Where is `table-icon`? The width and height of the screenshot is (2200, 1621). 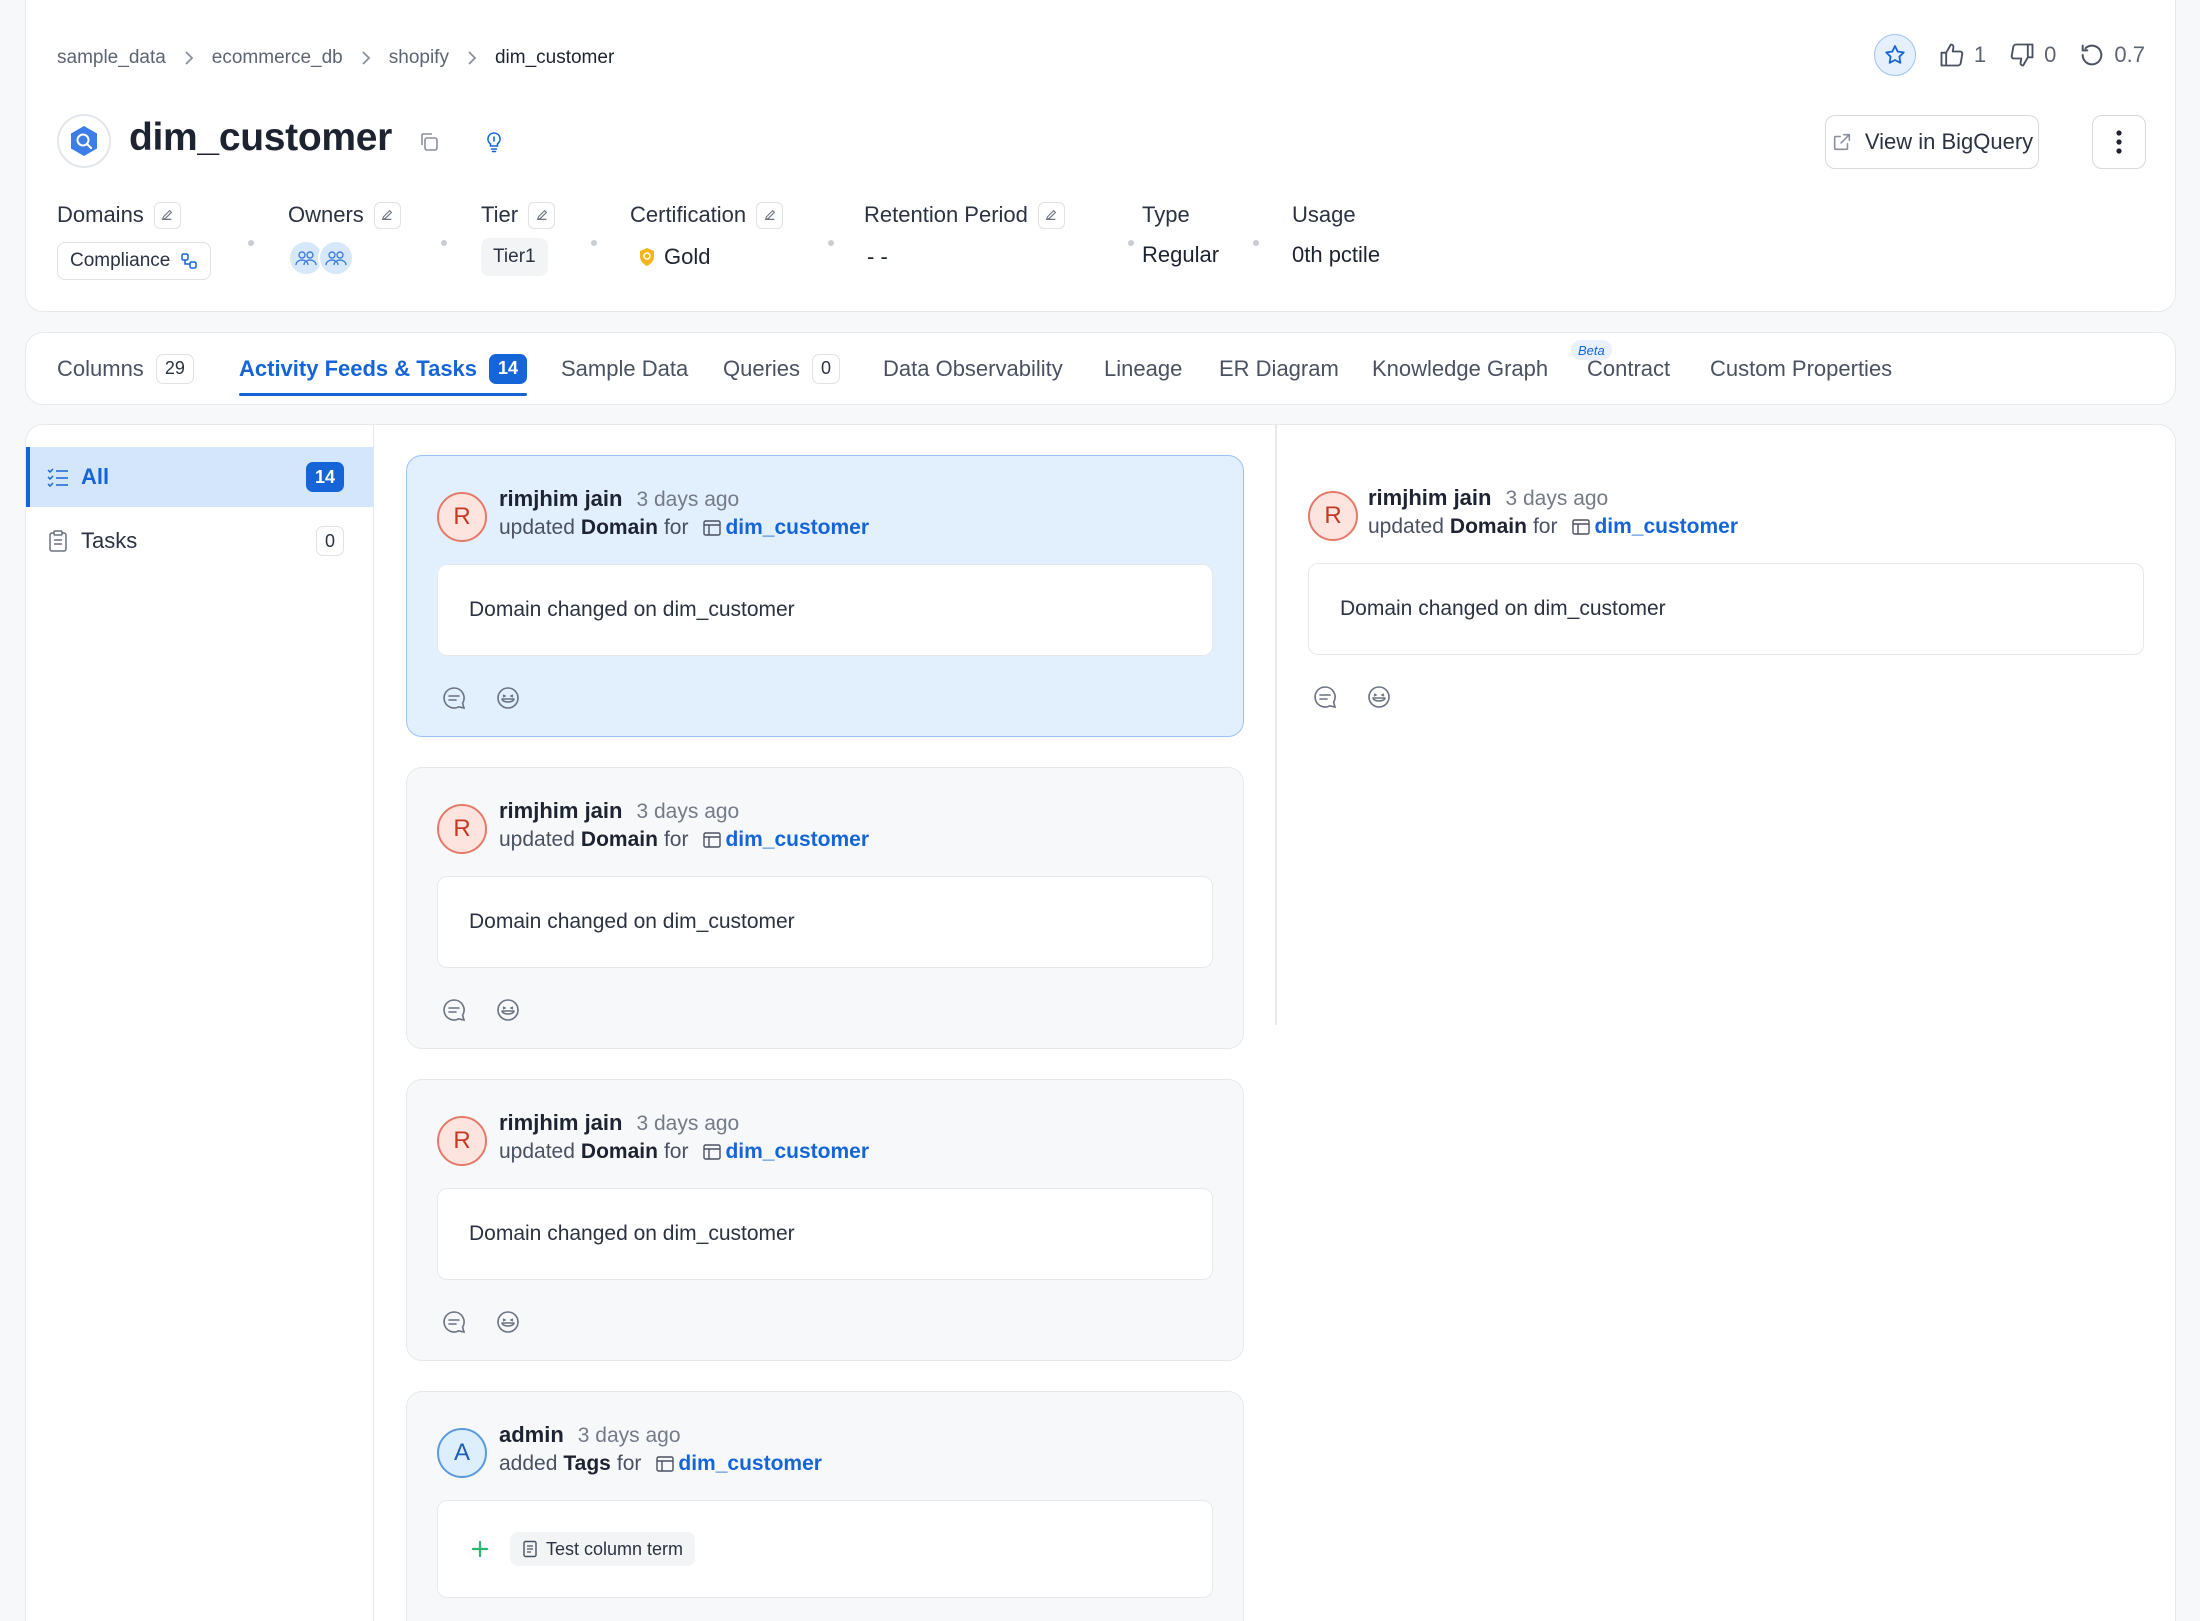 table-icon is located at coordinates (712, 1152).